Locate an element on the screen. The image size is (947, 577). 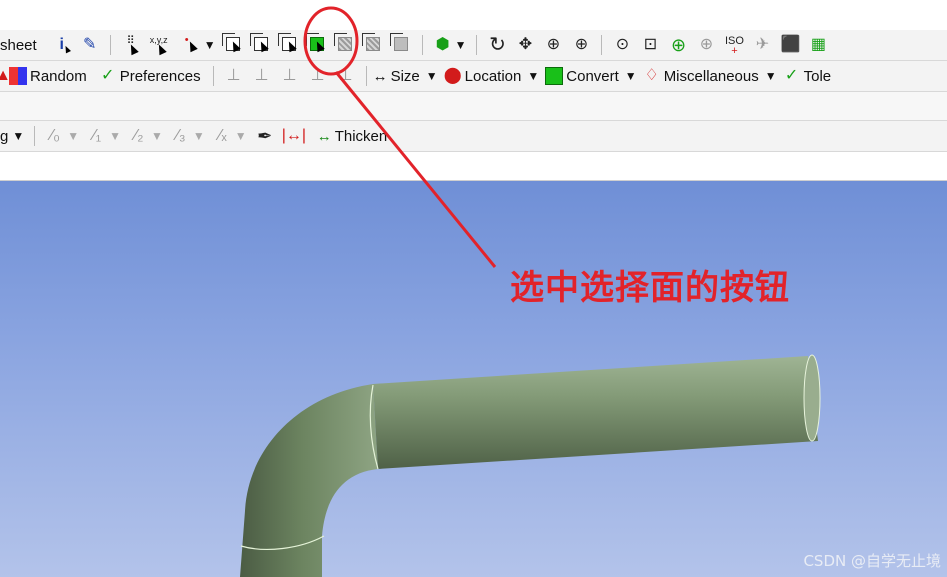
view-cube-icon: ⬛ is located at coordinates (790, 45).